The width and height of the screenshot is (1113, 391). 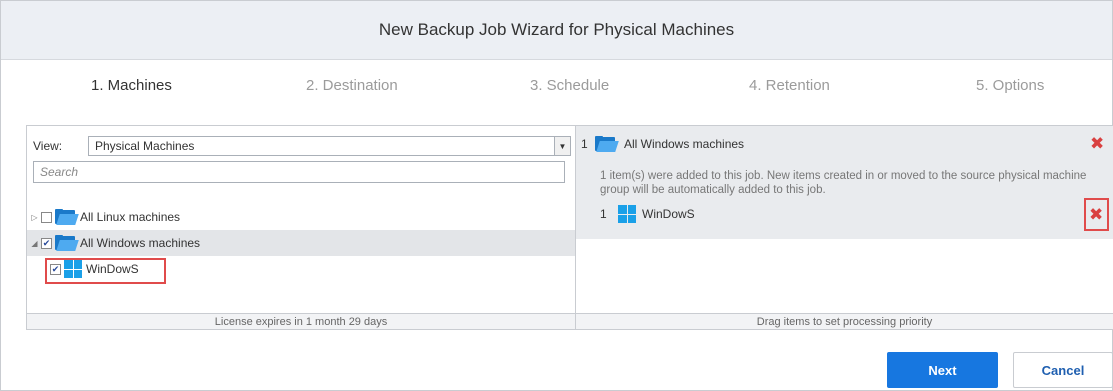 I want to click on step-schedule: 3. Schedule, so click(x=569, y=85).